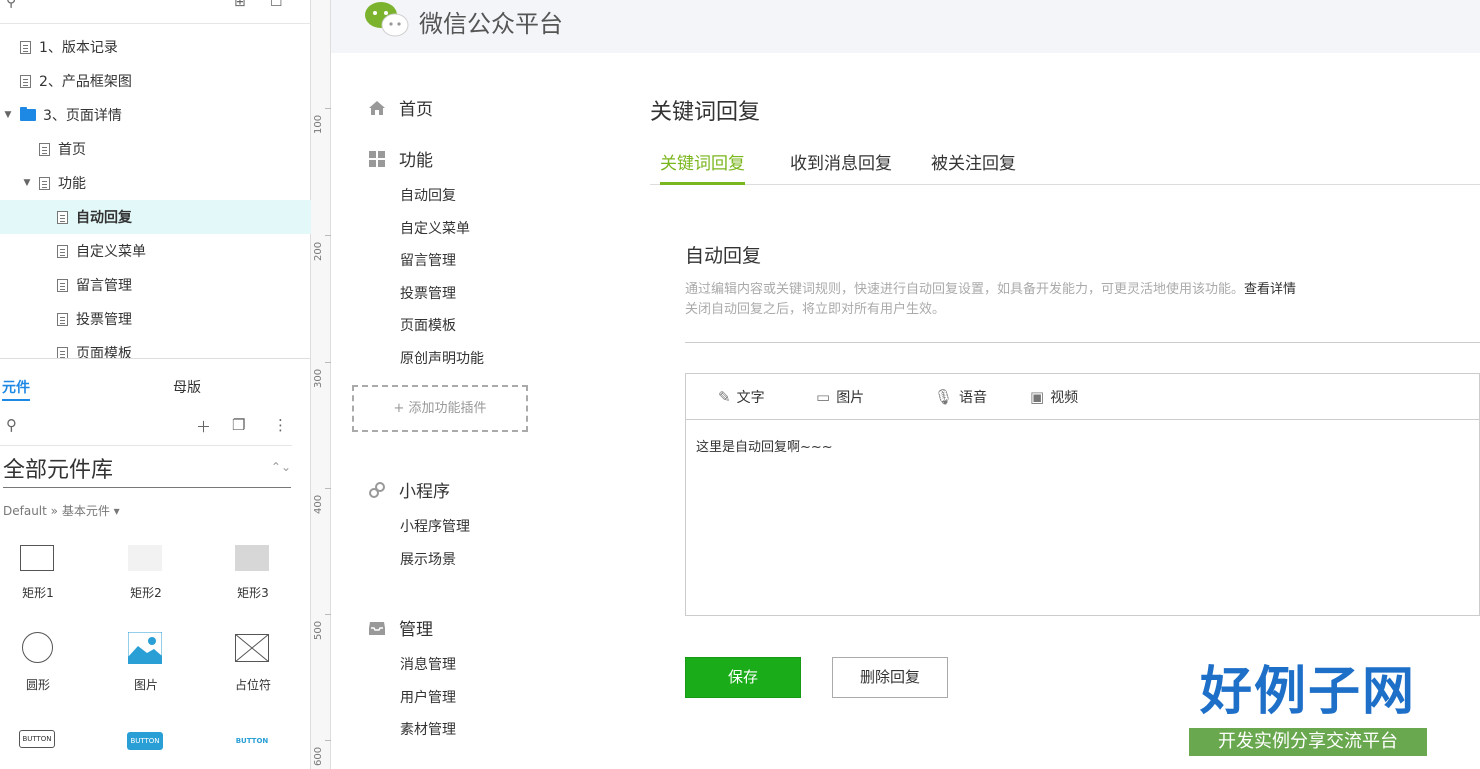 Image resolution: width=1480 pixels, height=769 pixels. I want to click on ruler-mark: 200, so click(318, 251).